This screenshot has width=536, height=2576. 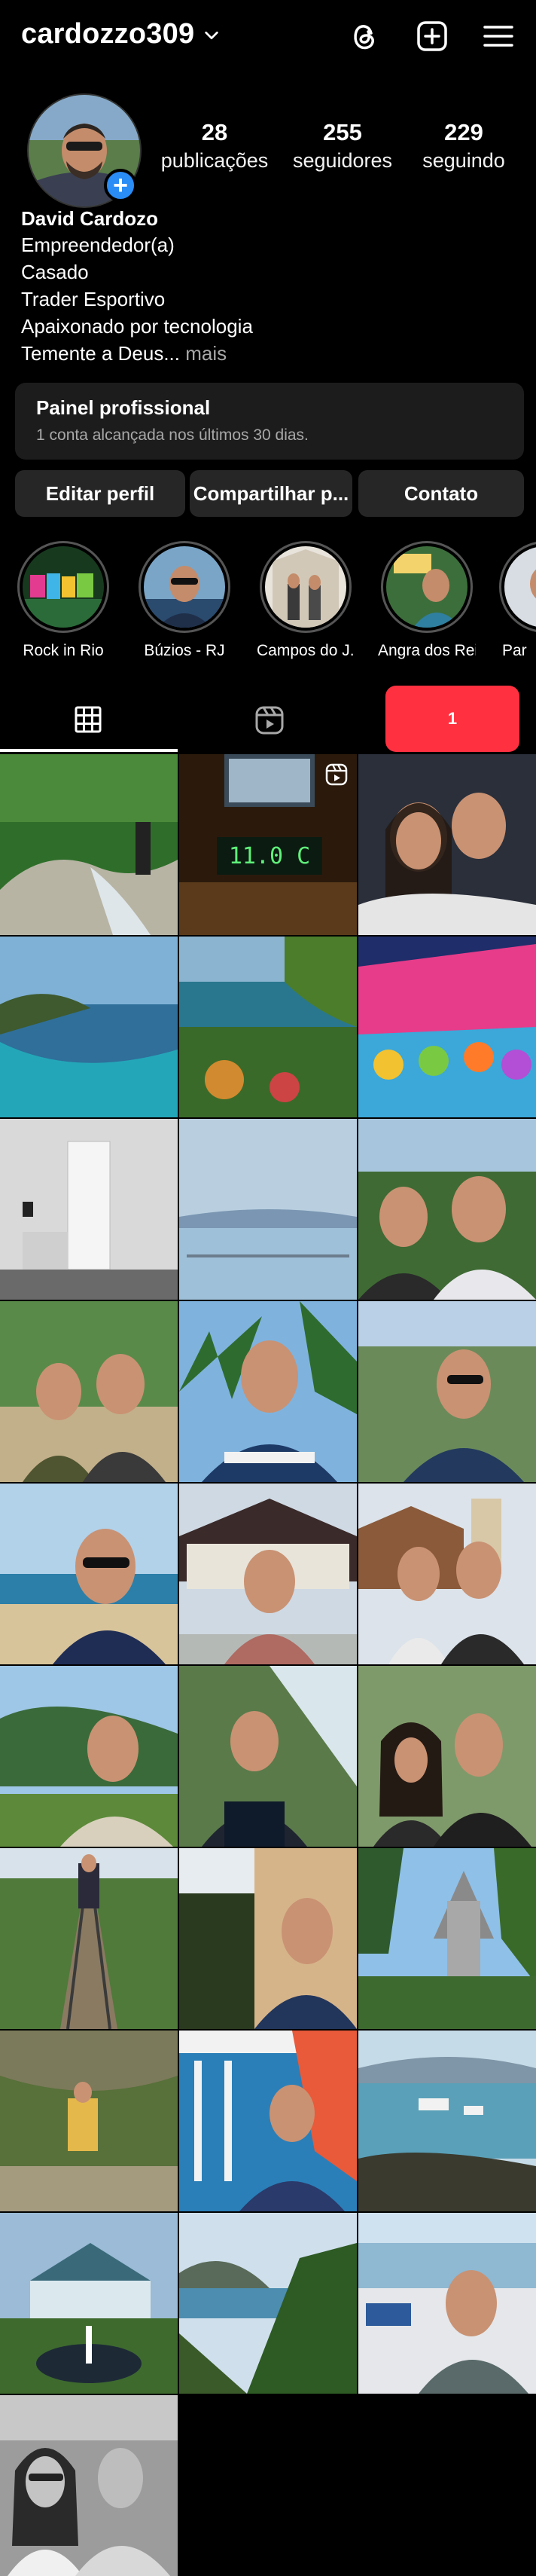 I want to click on tab-grid, so click(x=89, y=720).